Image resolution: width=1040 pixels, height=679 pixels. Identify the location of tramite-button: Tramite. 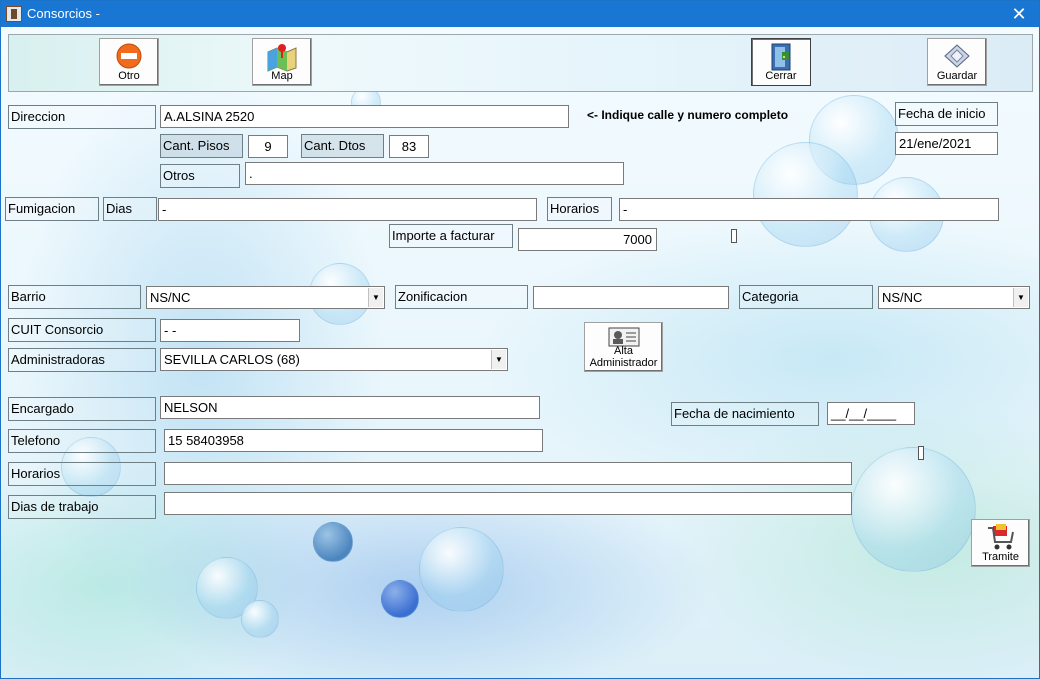
(1000, 543).